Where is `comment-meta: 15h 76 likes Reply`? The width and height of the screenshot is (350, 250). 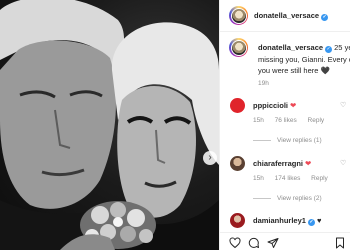
comment-meta: 15h 76 likes Reply is located at coordinates (293, 120).